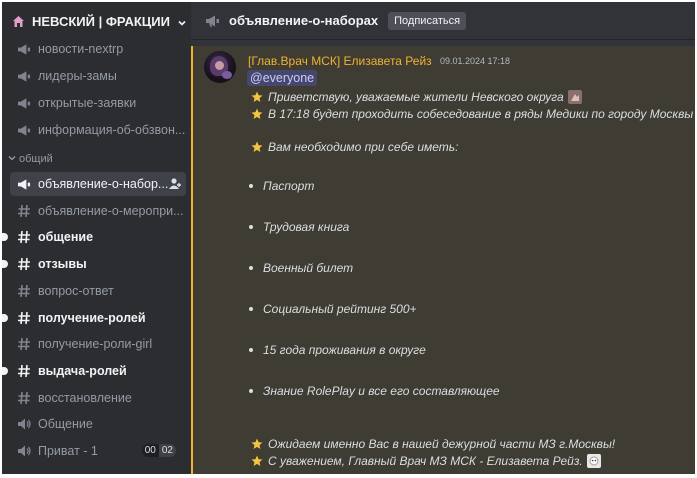  Describe the element at coordinates (98, 424) in the screenshot. I see `sidebar-item-общение: Общение` at that location.